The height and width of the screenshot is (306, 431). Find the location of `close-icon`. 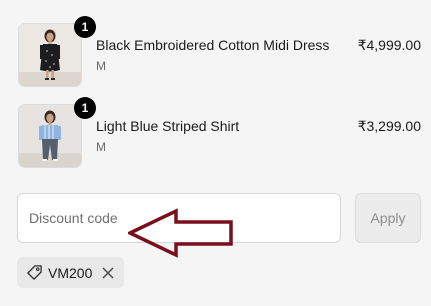

close-icon is located at coordinates (108, 273).